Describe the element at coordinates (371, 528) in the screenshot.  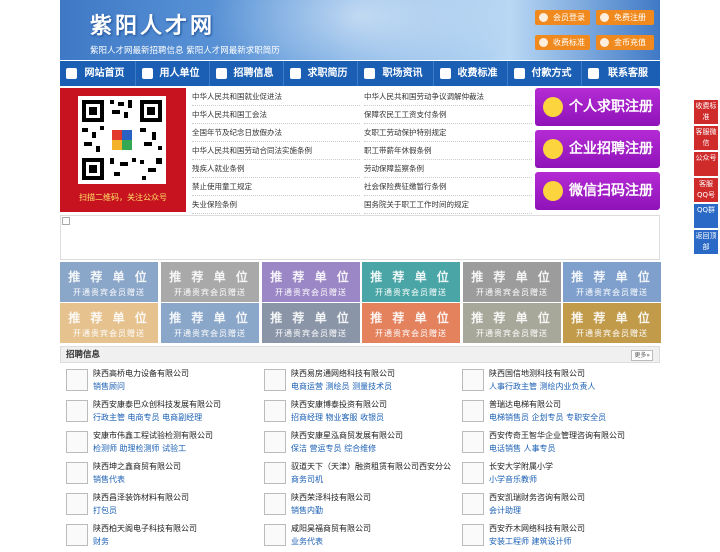
I see `company-name: 咸阳昊福商贸有限公司` at that location.